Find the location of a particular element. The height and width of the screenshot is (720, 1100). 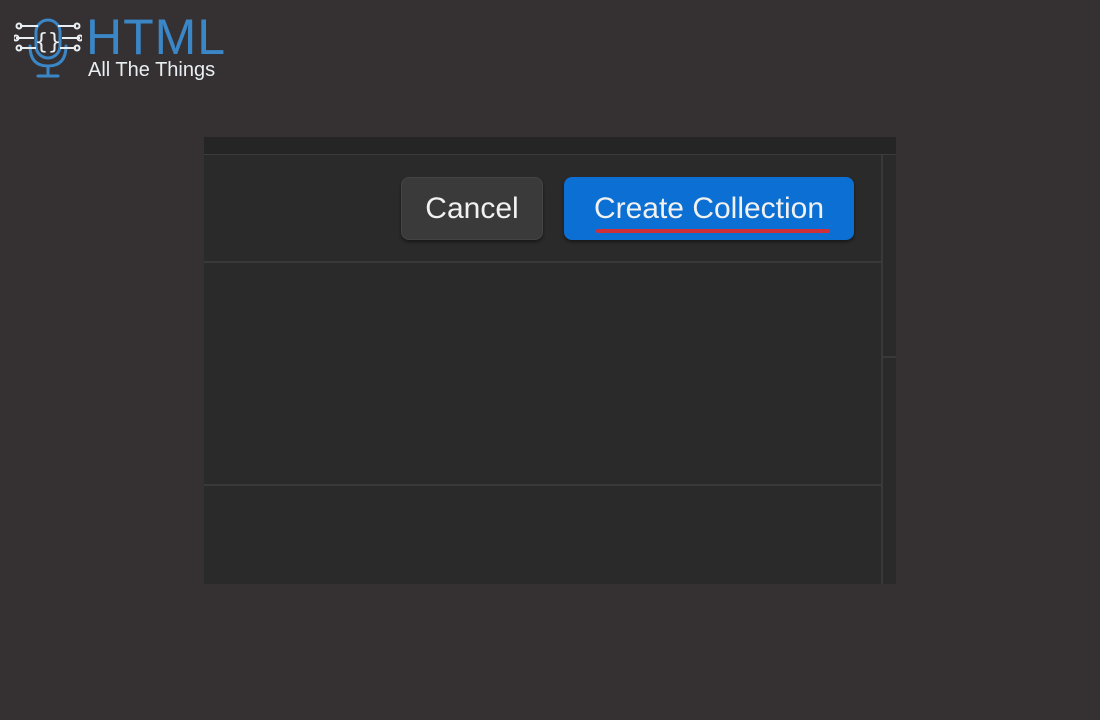

create-collection-button-label: Create Collection is located at coordinates (709, 208).